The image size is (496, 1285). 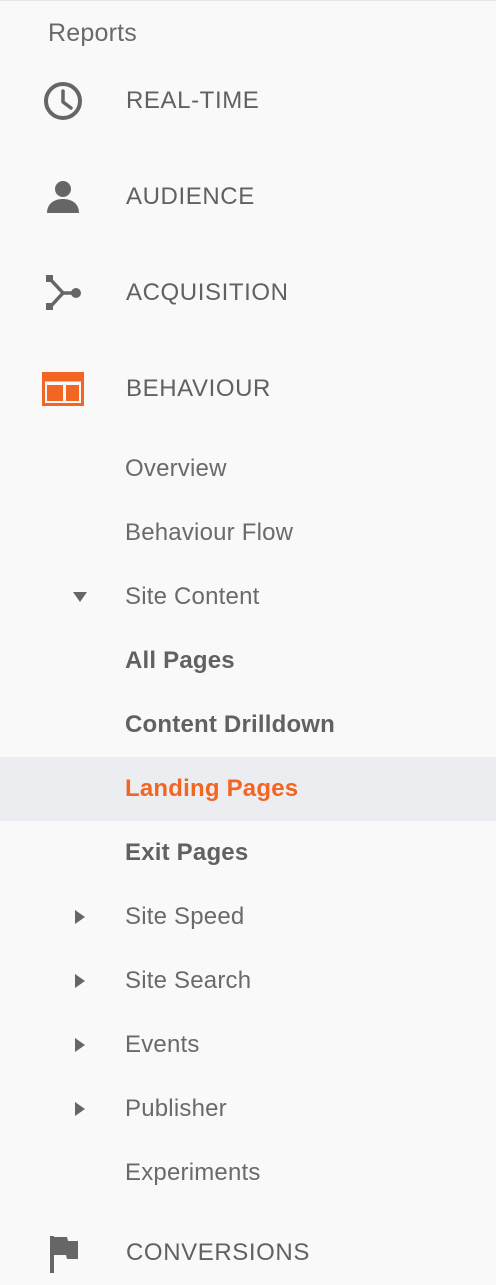 I want to click on sub-item-site-search: Site Search, so click(x=248, y=981).